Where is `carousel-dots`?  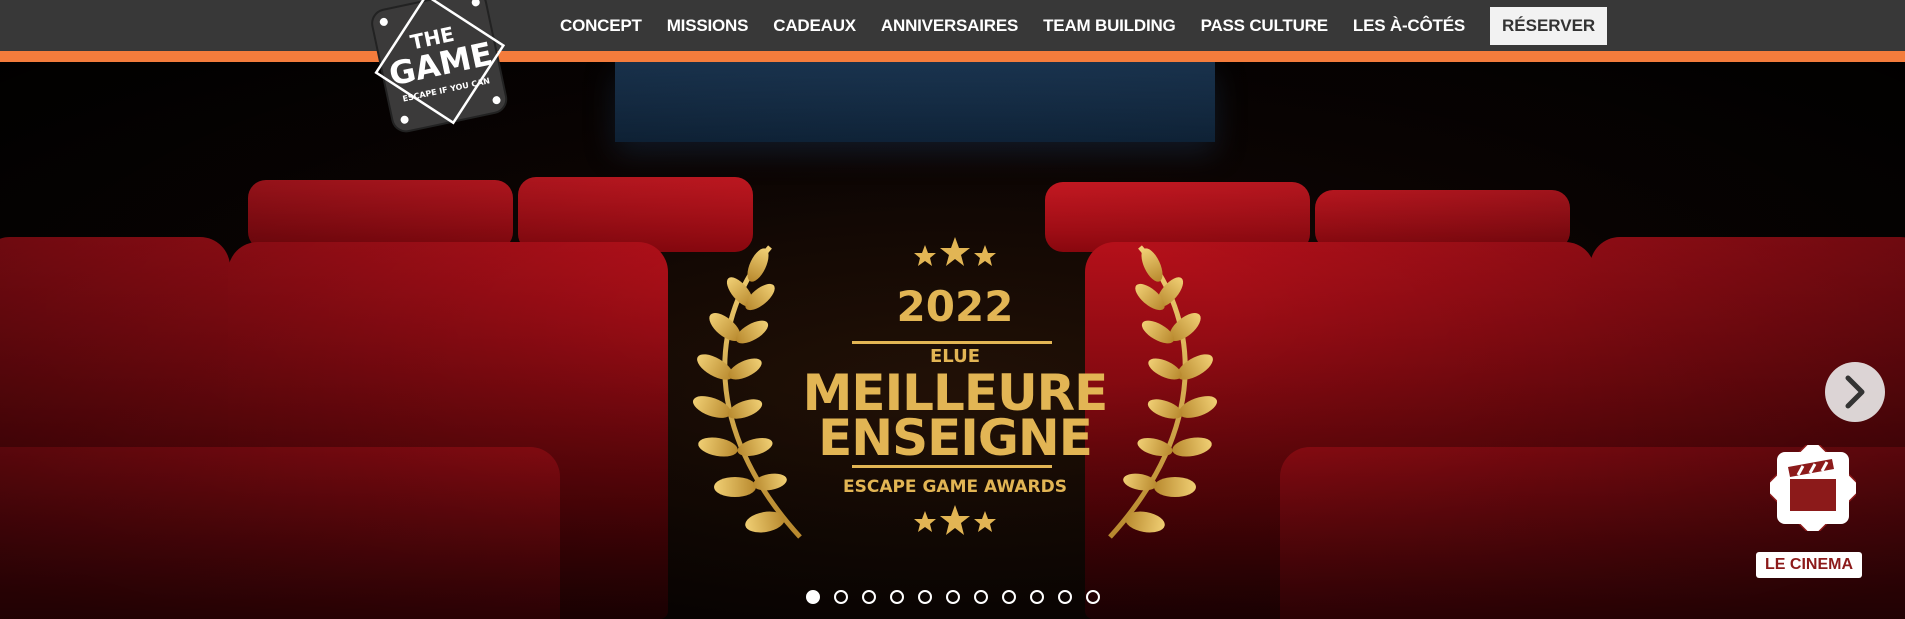 carousel-dots is located at coordinates (960, 597).